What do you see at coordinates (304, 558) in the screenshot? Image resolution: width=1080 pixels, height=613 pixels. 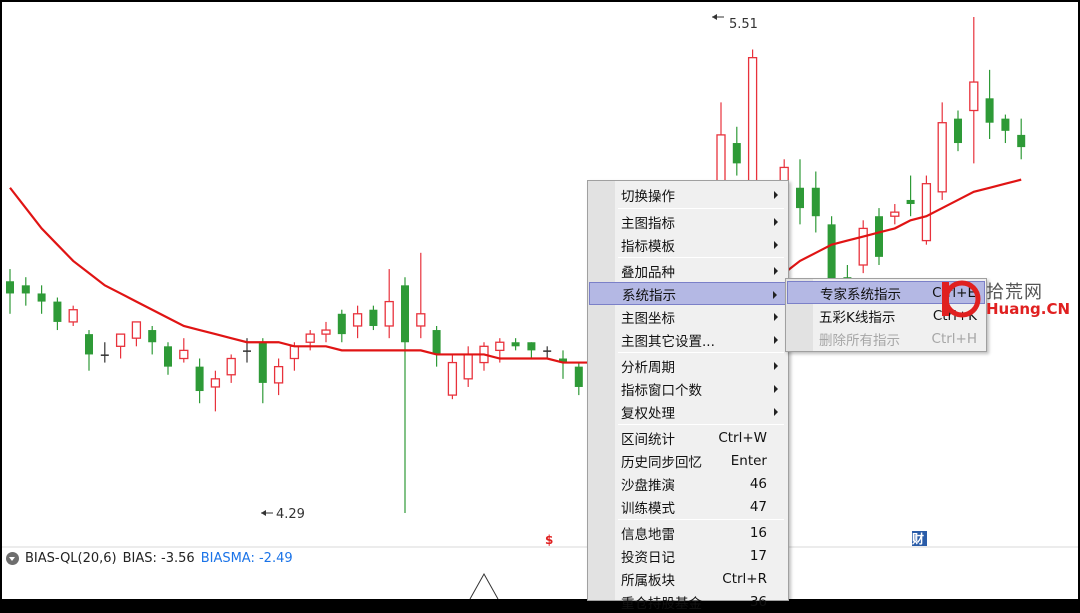 I see `indicator-header: BIAS-QL(20,6) BIAS: -3.56 BIASMA: -2.49` at bounding box center [304, 558].